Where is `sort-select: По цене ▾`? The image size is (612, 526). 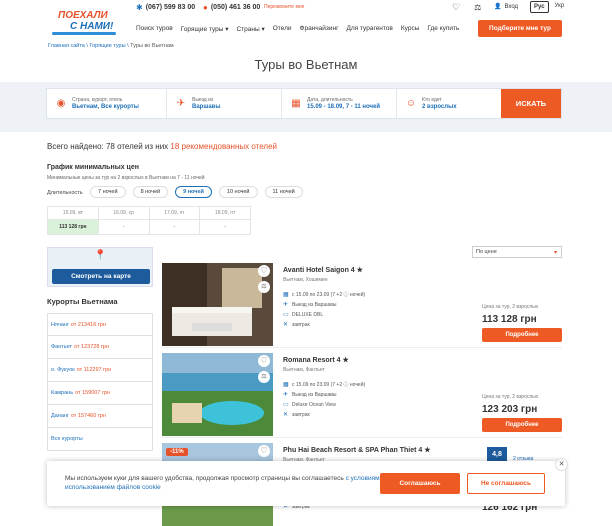
sort-select: По цене ▾ is located at coordinates (517, 252).